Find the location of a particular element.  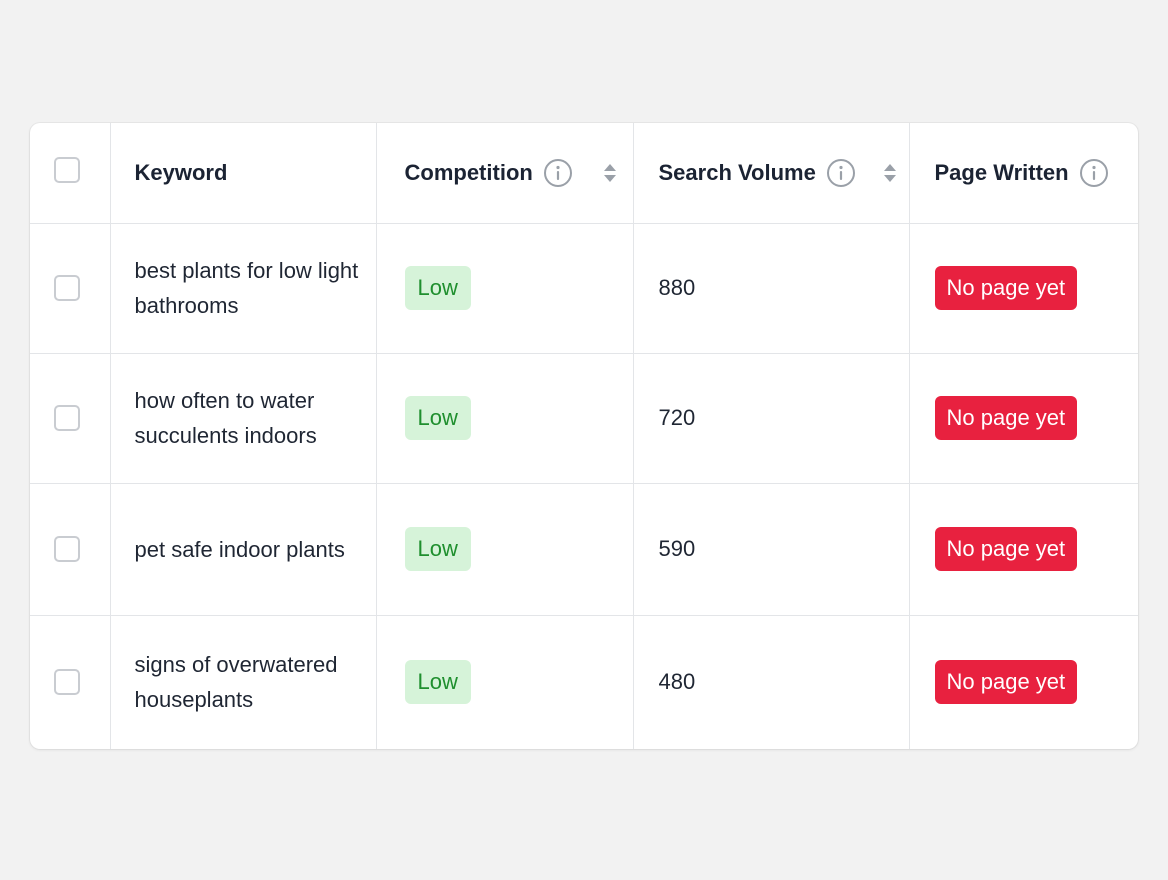

select-all-cell is located at coordinates (70, 173).